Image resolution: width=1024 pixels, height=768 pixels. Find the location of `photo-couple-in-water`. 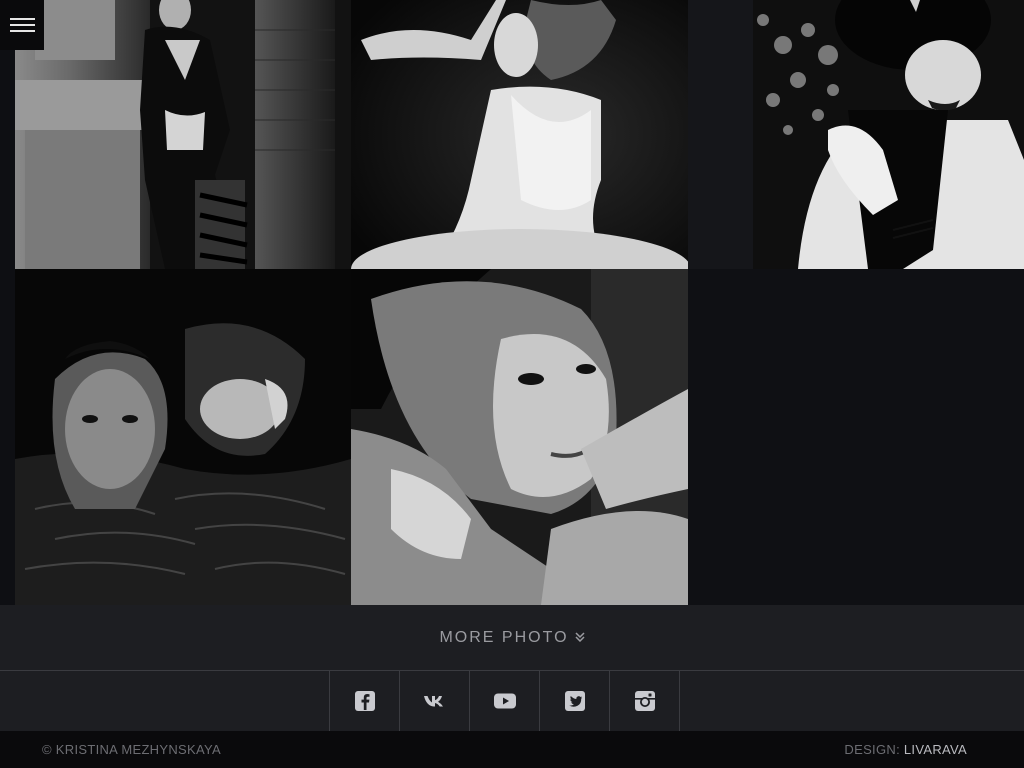

photo-couple-in-water is located at coordinates (183, 437).